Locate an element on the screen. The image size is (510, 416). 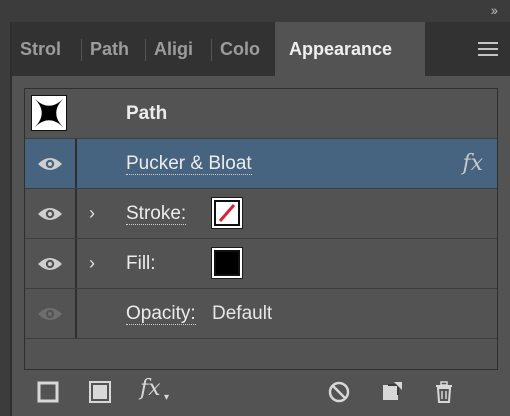
delete-item-icon is located at coordinates (444, 392).